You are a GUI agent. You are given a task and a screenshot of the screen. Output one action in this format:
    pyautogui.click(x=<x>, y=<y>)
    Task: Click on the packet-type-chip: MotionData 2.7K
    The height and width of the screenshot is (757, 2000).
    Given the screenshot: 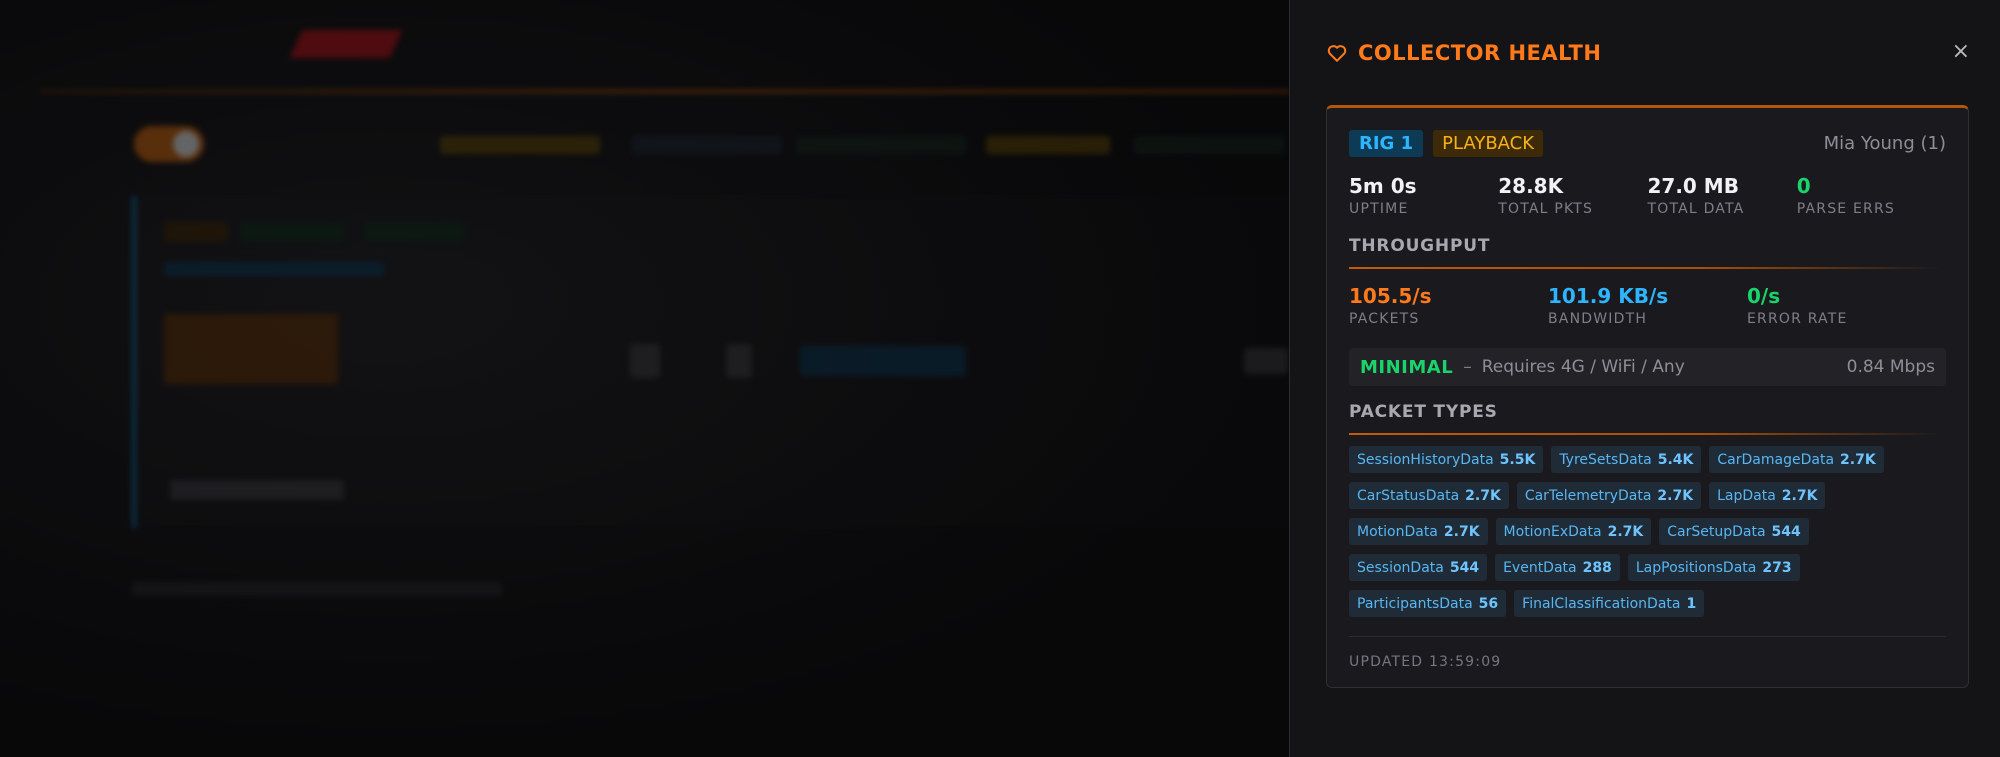 What is the action you would take?
    pyautogui.click(x=1418, y=531)
    